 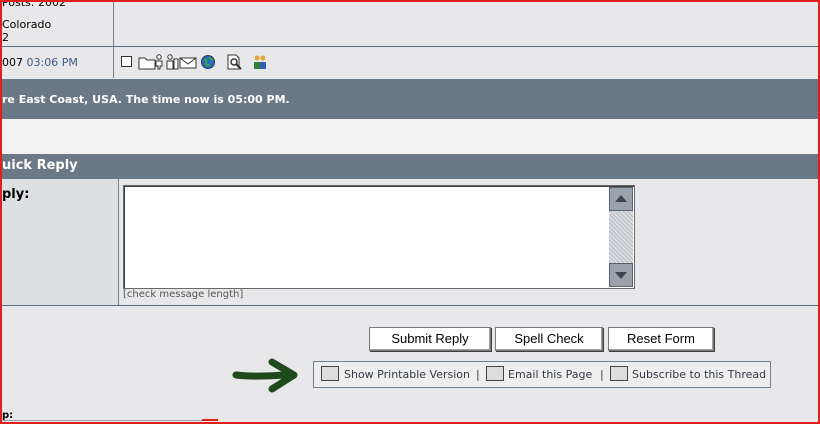 I want to click on quick-reply-title: uick Reply, so click(x=40, y=165).